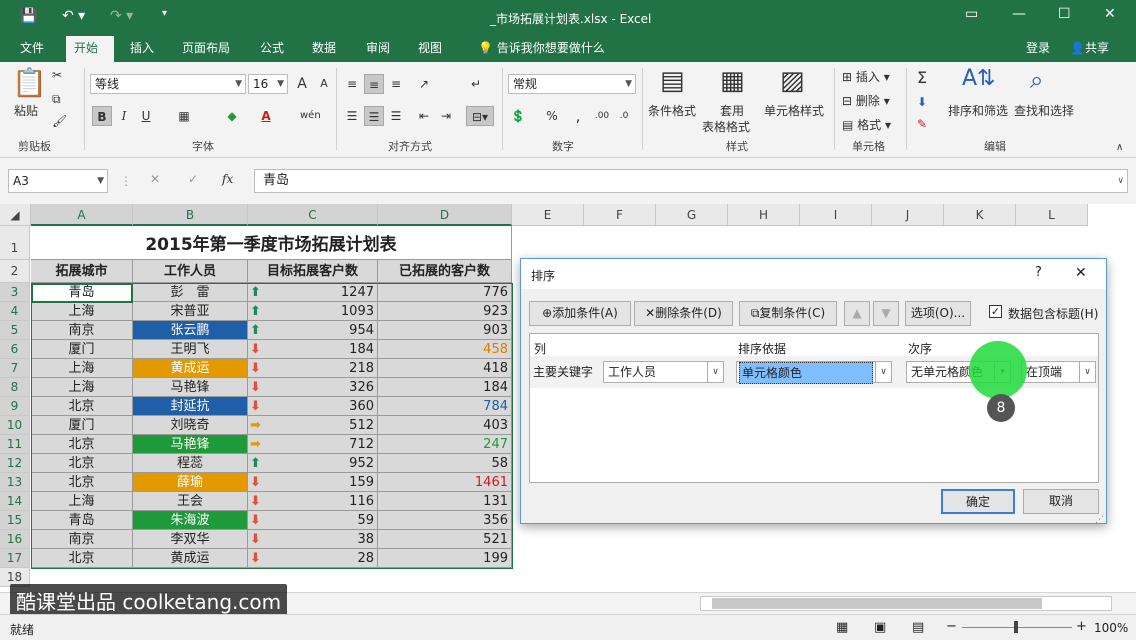  I want to click on wrap-text-icon: ↵, so click(476, 84).